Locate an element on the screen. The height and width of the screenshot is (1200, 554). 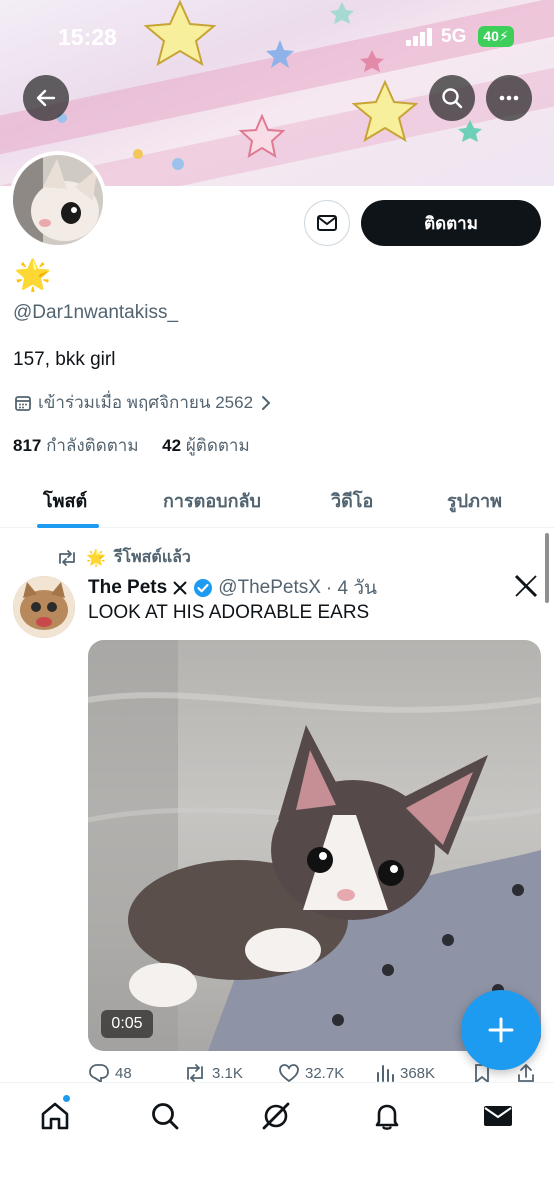
home-icon is located at coordinates (55, 1116).